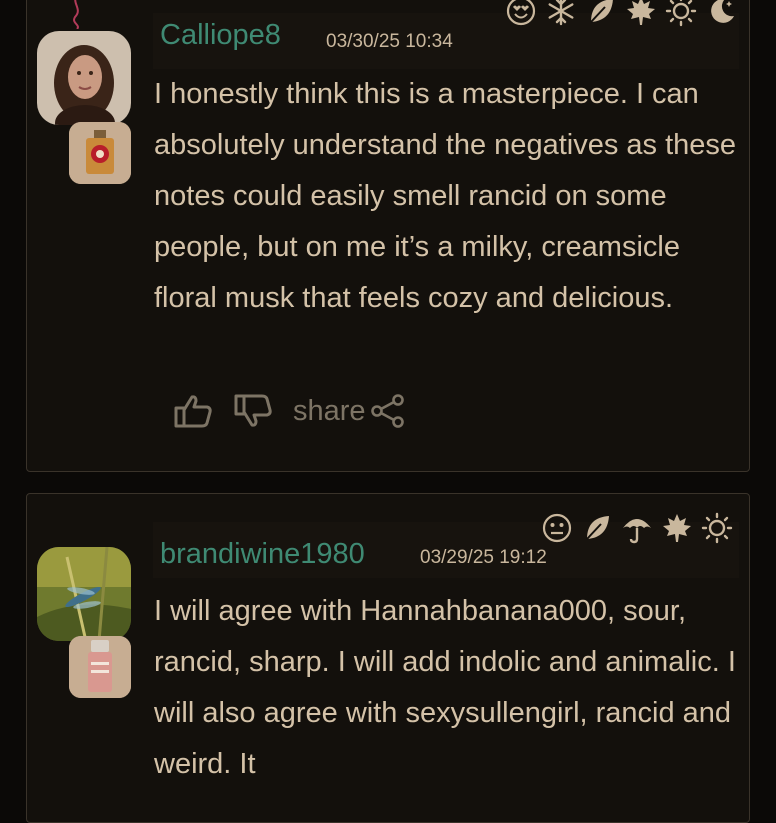 Image resolution: width=776 pixels, height=823 pixels. I want to click on neutral-face-icon, so click(557, 528).